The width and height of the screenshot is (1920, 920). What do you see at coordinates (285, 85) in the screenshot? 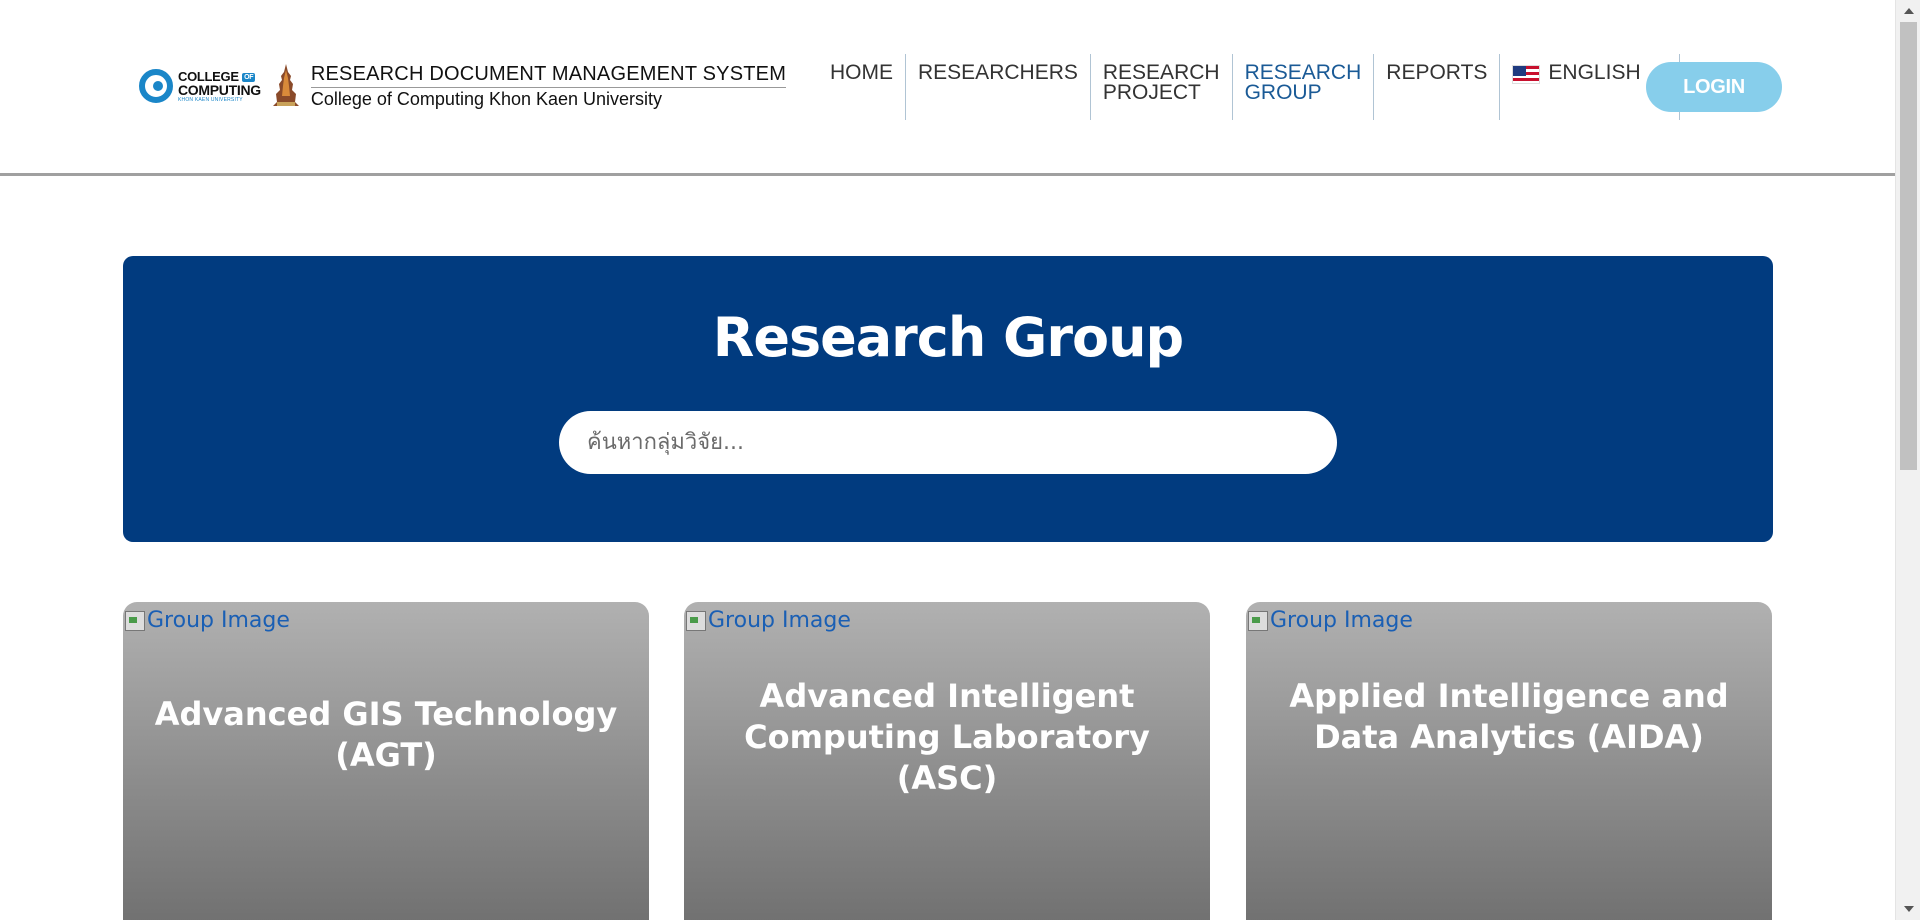
I see `kku-emblem-icon` at bounding box center [285, 85].